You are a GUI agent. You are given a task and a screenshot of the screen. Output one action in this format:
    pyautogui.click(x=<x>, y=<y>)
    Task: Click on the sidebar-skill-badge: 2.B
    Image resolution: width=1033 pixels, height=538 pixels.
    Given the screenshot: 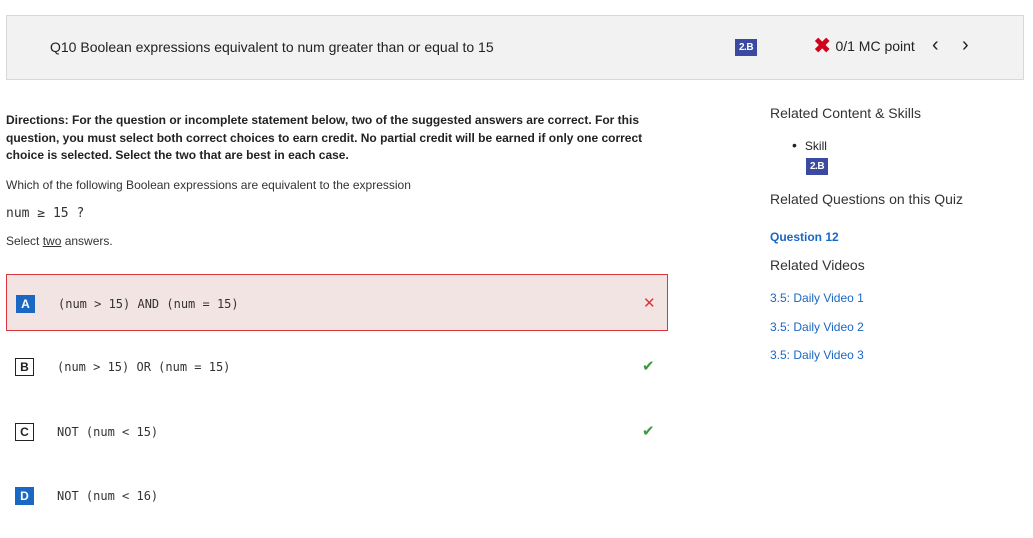 What is the action you would take?
    pyautogui.click(x=817, y=166)
    